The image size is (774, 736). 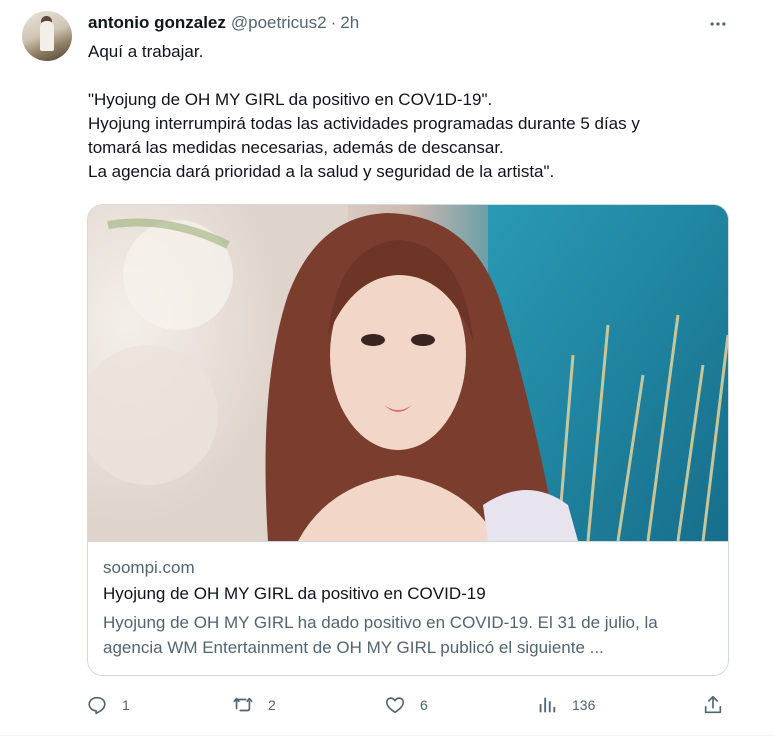 I want to click on share-icon, so click(x=713, y=704).